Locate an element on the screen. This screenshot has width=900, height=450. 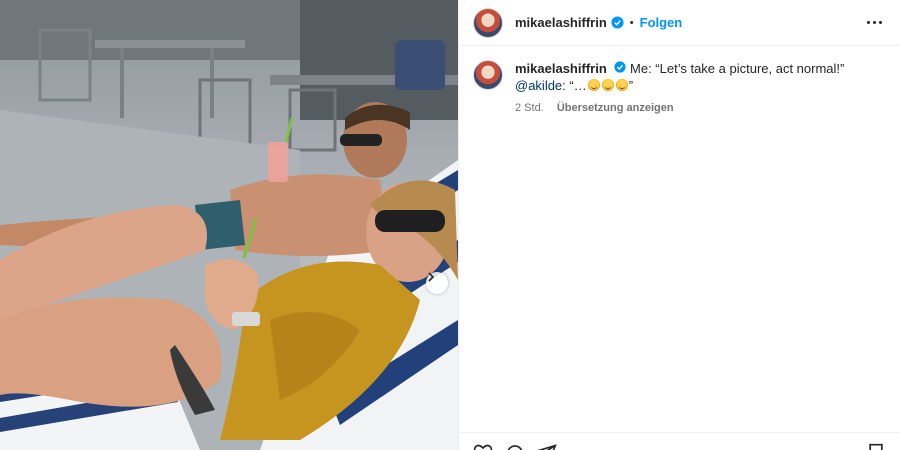
translate-button: Übersetzung anzeigen is located at coordinates (615, 108).